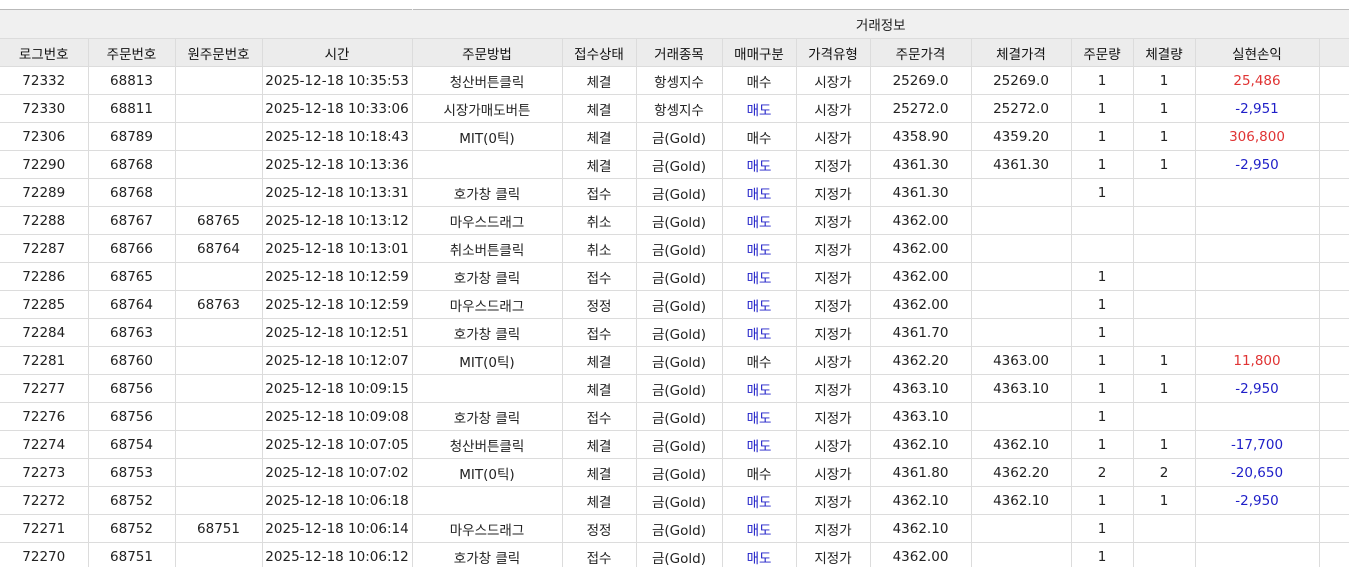 This screenshot has width=1349, height=567. Describe the element at coordinates (44, 248) in the screenshot. I see `cell-log-number: 72287` at that location.